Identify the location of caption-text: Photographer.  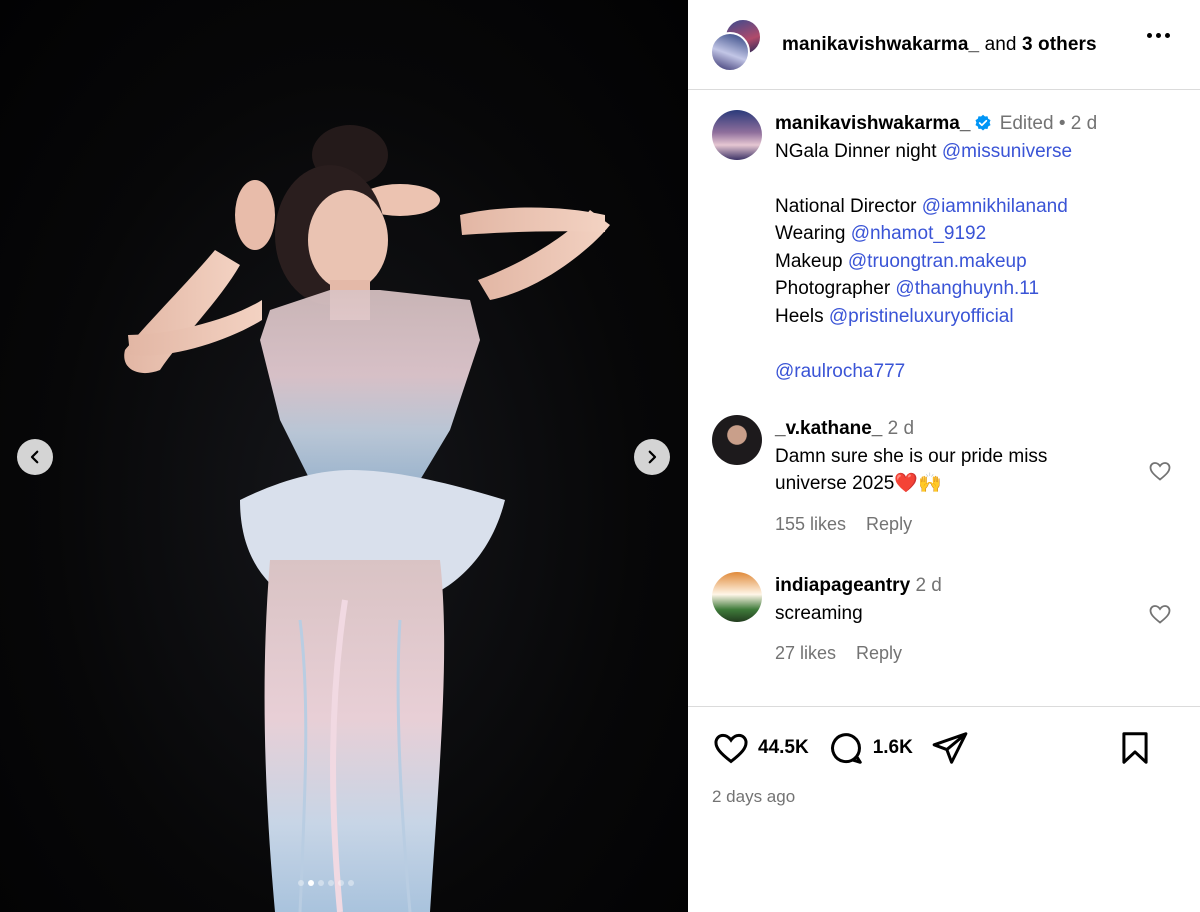
(835, 288).